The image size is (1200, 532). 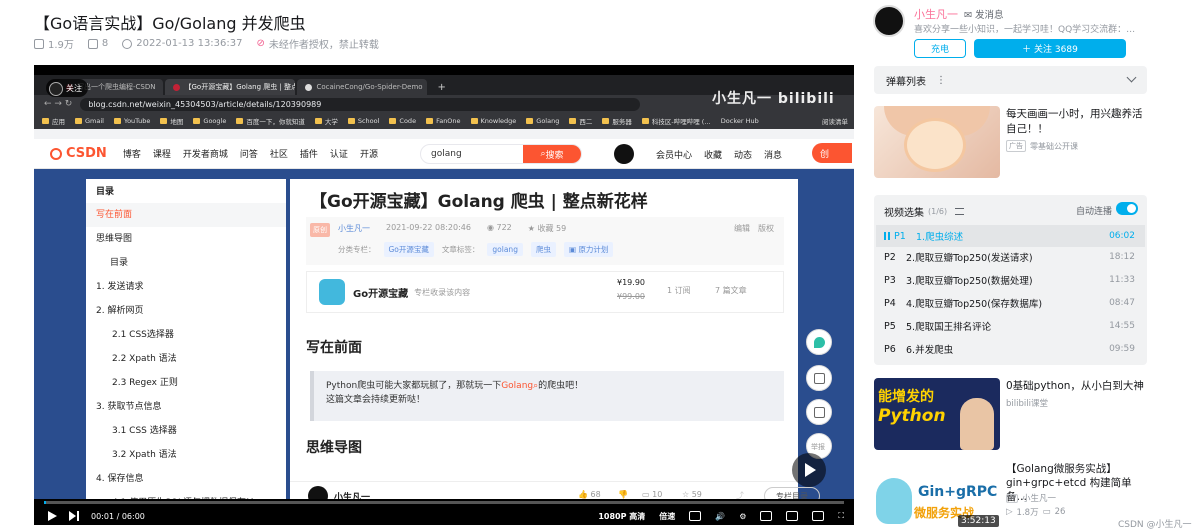 I want to click on uploader-avatar, so click(x=889, y=21).